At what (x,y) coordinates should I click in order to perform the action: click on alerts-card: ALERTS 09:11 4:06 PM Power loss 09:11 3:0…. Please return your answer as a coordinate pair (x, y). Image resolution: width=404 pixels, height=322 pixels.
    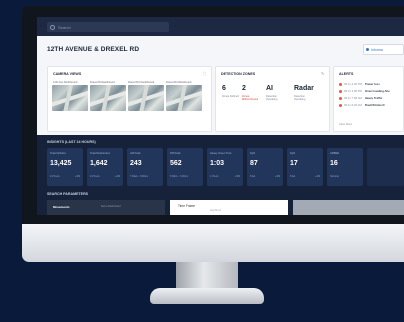
    Looking at the image, I should click on (368, 99).